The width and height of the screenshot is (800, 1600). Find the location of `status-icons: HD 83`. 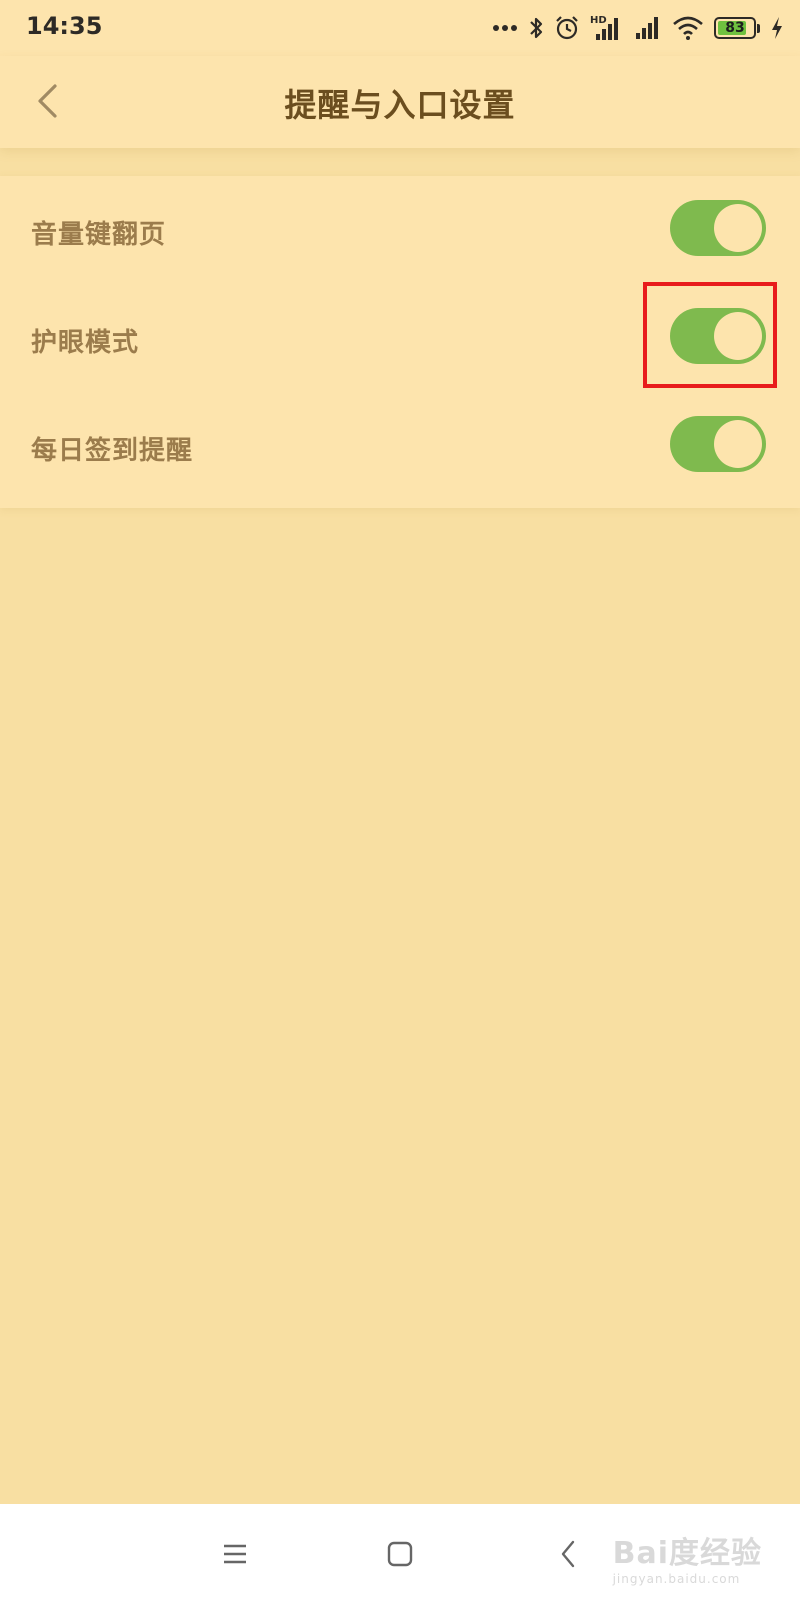

status-icons: HD 83 is located at coordinates (638, 28).